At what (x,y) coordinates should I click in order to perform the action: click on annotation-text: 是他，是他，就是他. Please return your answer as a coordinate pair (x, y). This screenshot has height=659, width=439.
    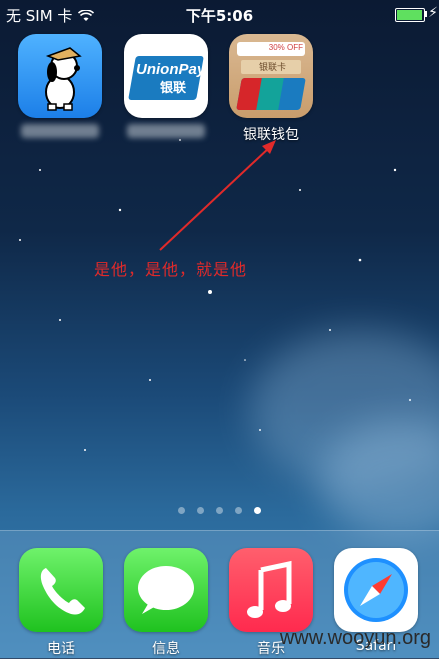
    Looking at the image, I should click on (171, 269).